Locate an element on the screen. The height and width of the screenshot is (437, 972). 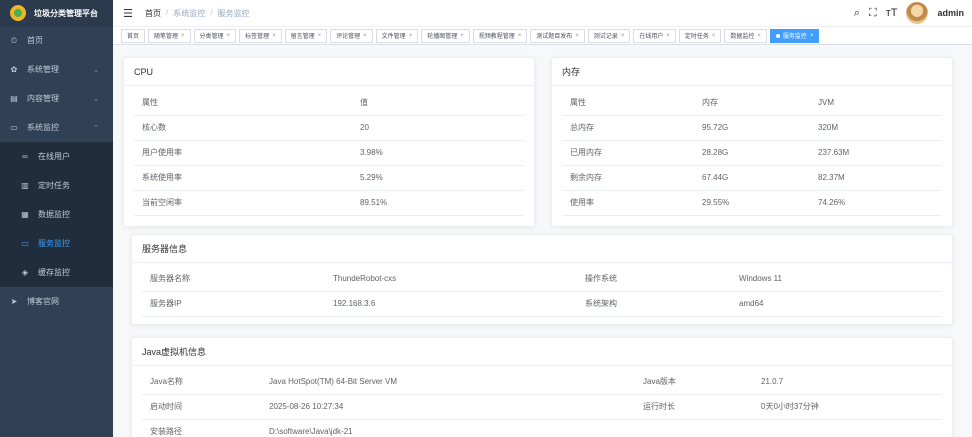
sidebar-item-label: 数据监控 is located at coordinates (54, 214).